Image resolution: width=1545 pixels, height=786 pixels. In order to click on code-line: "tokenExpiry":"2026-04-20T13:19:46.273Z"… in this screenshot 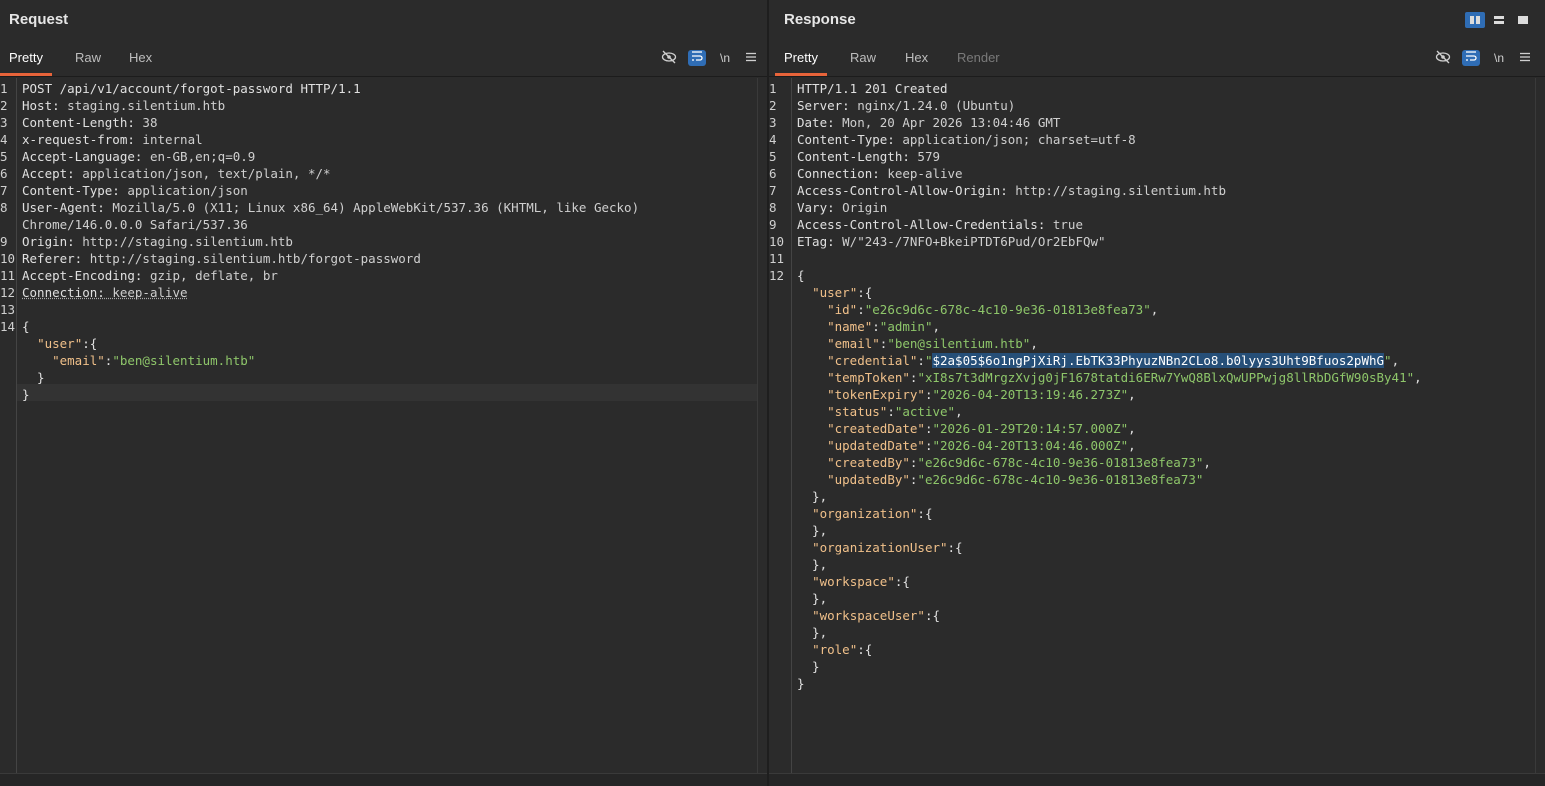, I will do `click(966, 394)`.